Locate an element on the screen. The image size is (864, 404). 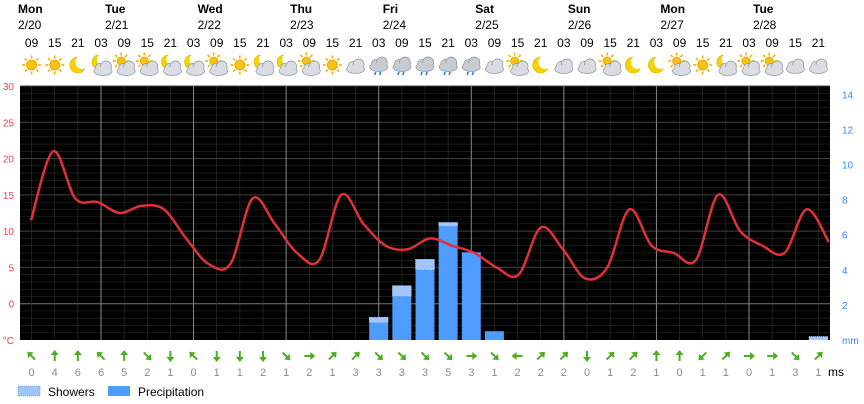
wind-speed: 5 is located at coordinates (124, 373).